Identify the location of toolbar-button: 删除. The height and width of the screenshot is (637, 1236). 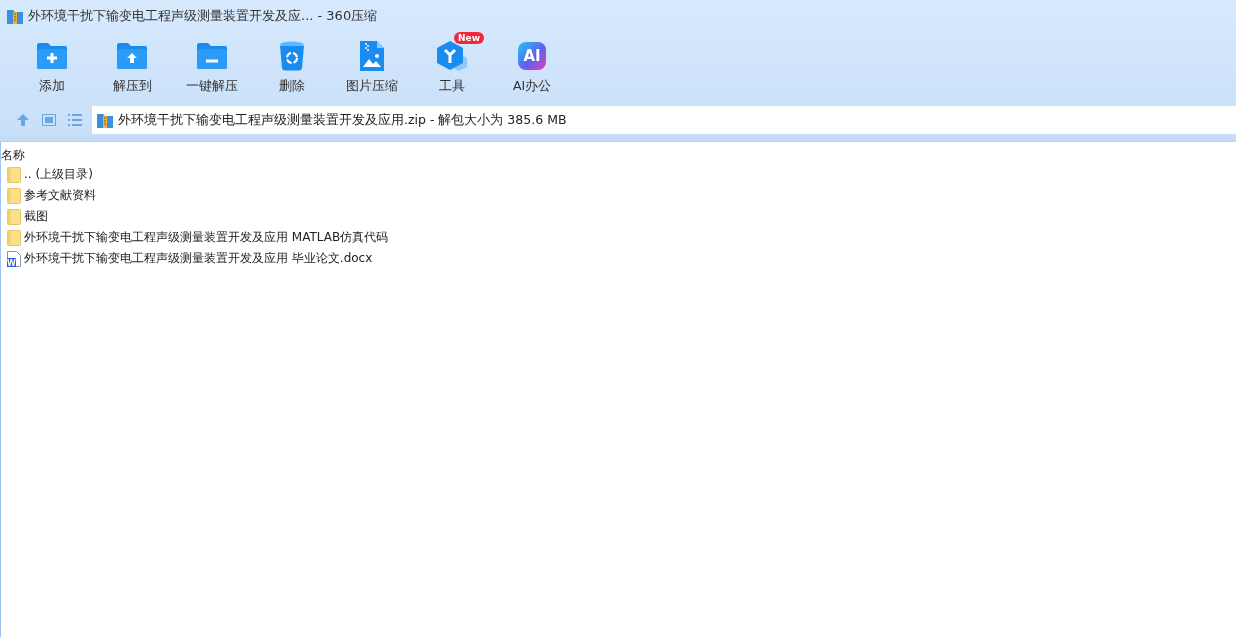
(292, 68).